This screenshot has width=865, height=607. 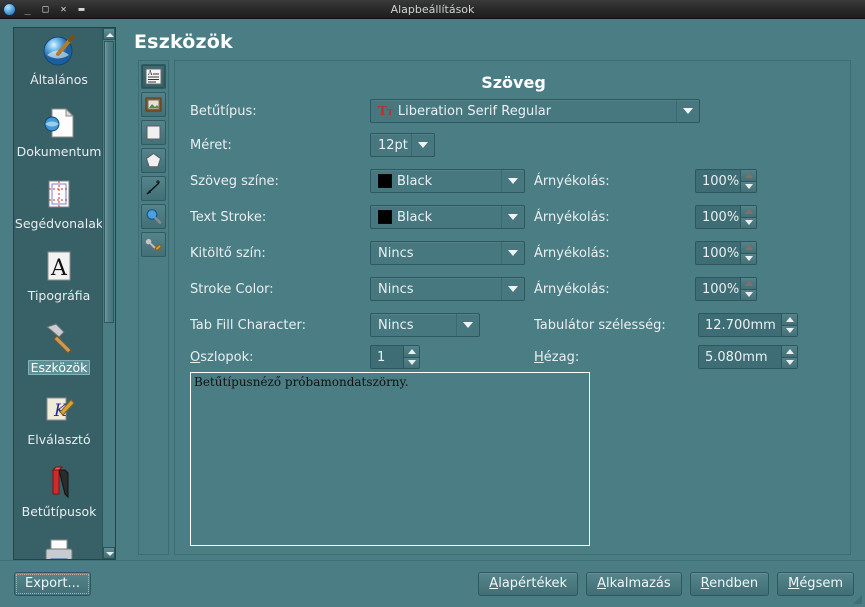 What do you see at coordinates (59, 424) in the screenshot?
I see `sidebar-item-elvalaszto: K Elválasztó` at bounding box center [59, 424].